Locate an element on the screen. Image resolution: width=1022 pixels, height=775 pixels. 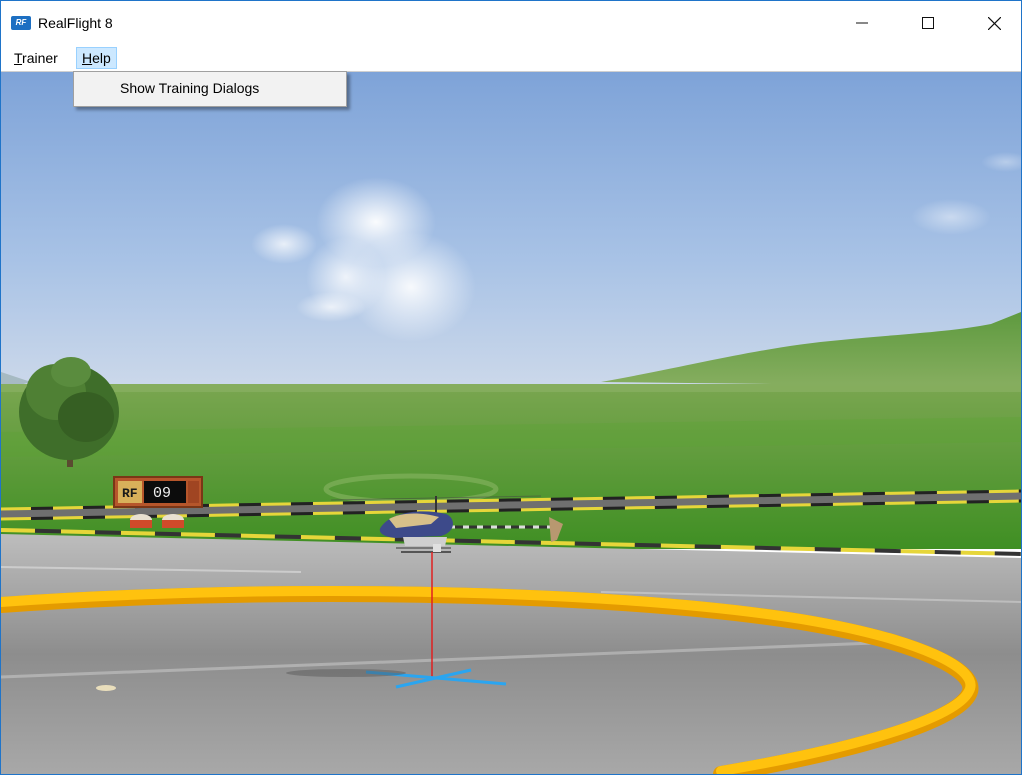
maximize-button is located at coordinates (928, 23).